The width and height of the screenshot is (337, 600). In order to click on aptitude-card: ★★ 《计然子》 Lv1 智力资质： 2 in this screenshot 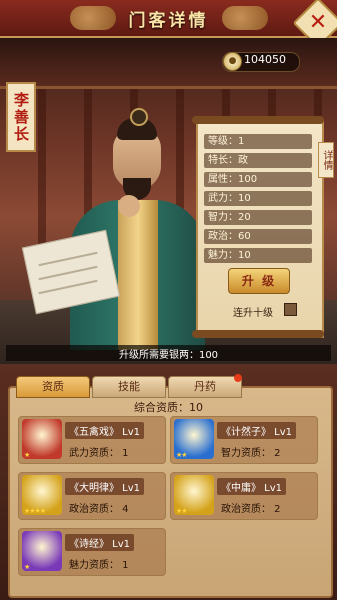, I will do `click(244, 440)`.